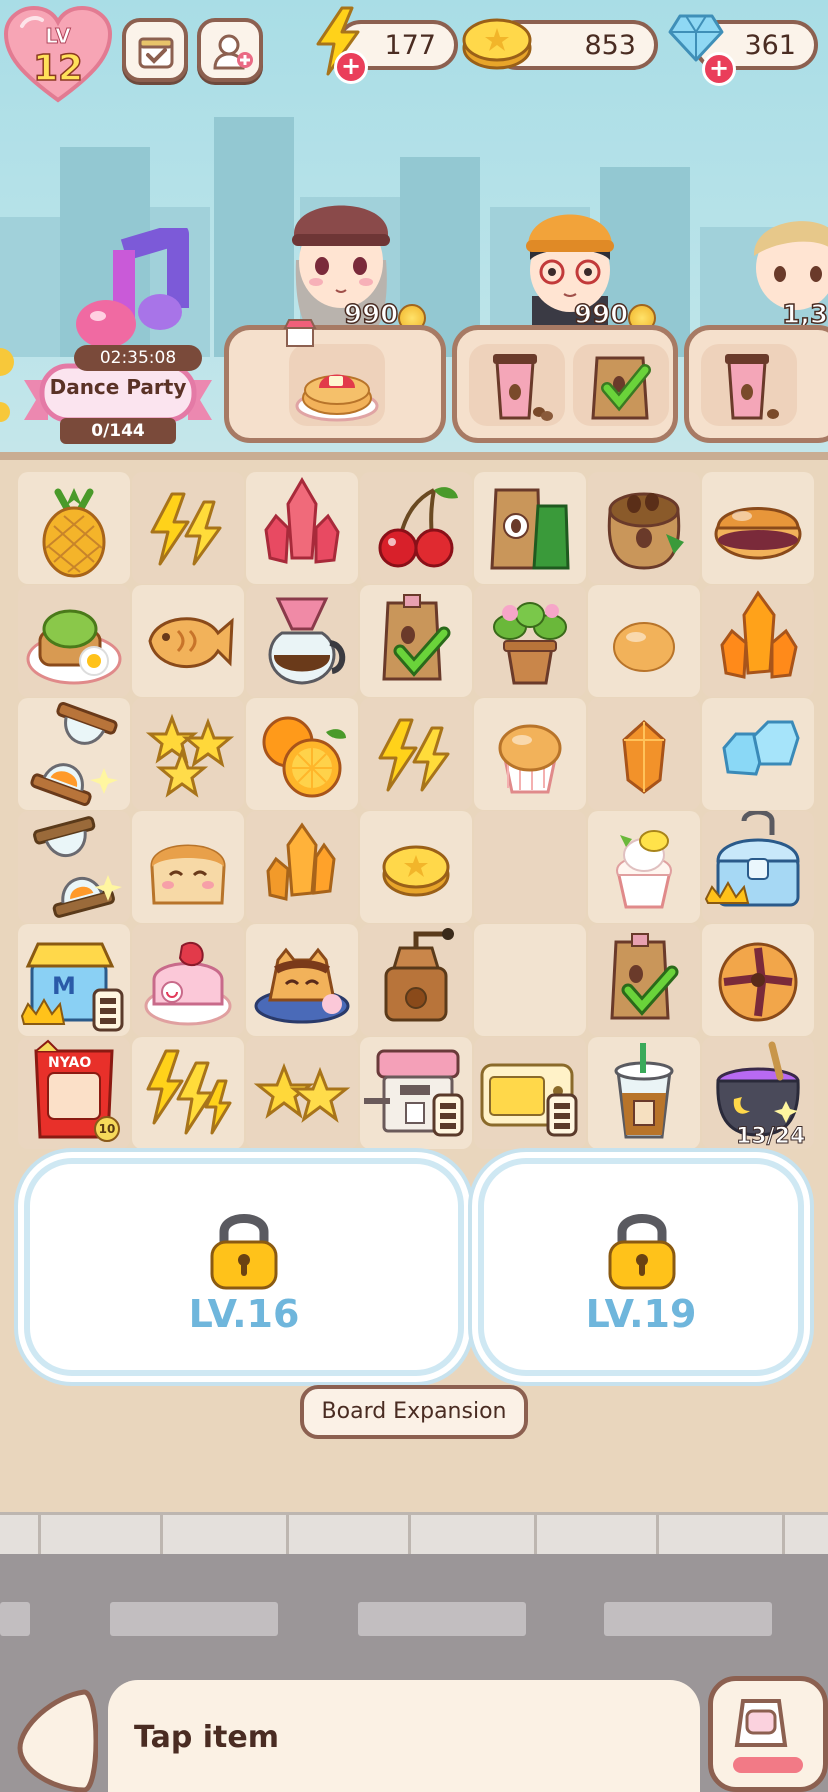 This screenshot has width=828, height=1792. I want to click on board-cell-dorayaki, so click(758, 528).